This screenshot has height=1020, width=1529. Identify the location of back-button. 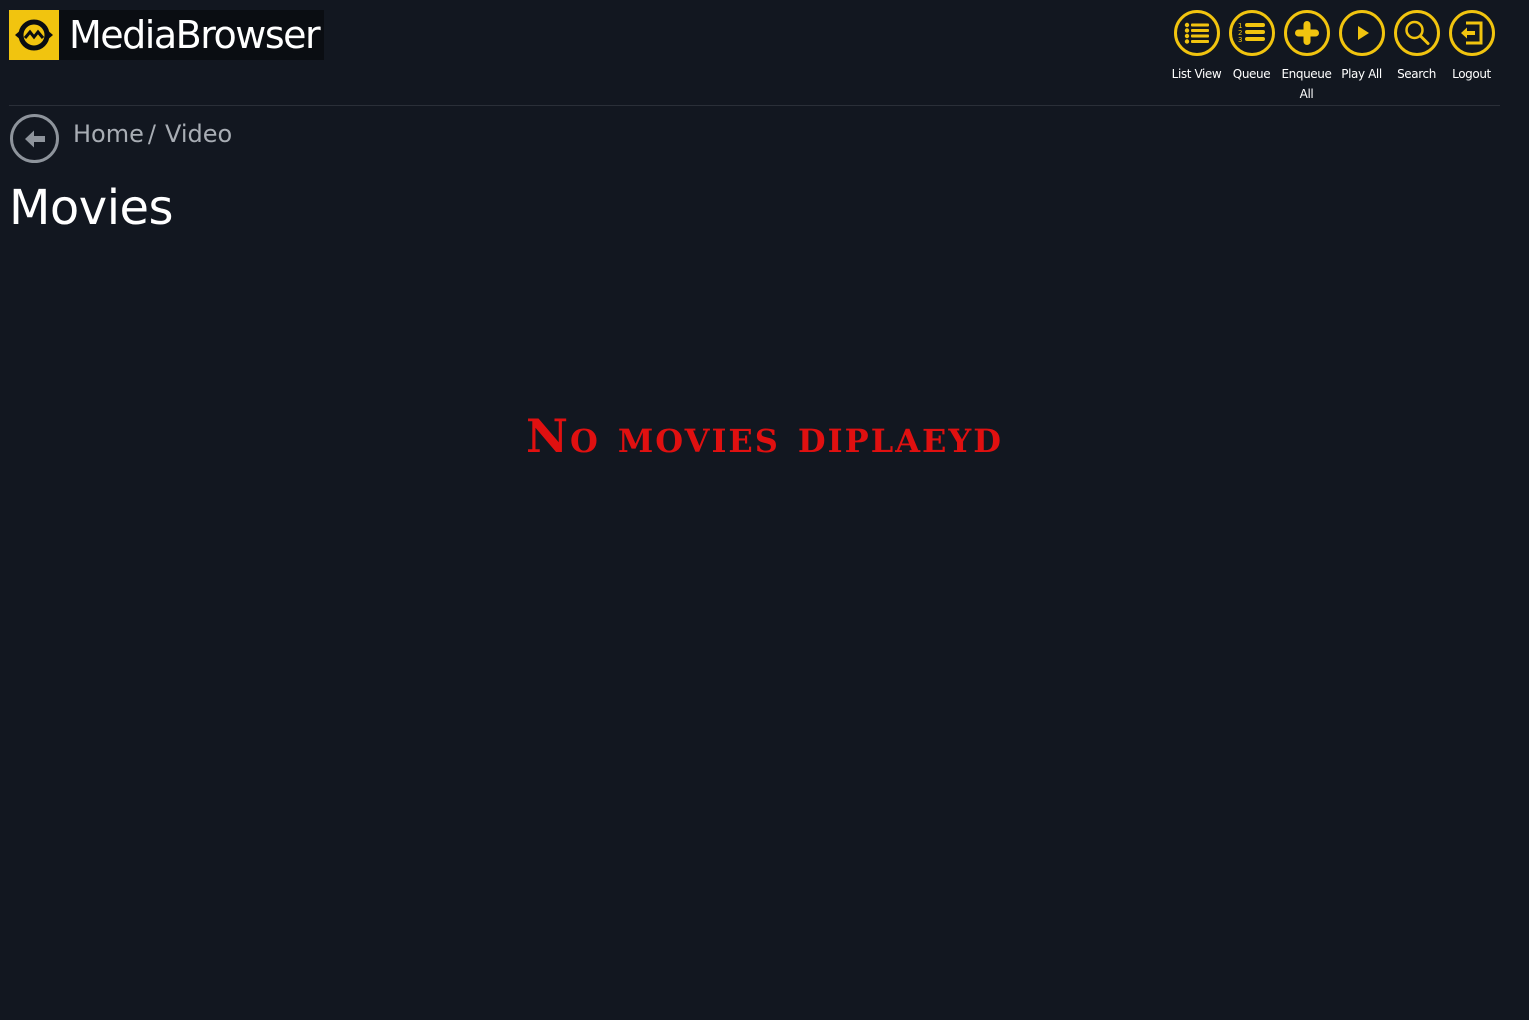
(34, 138).